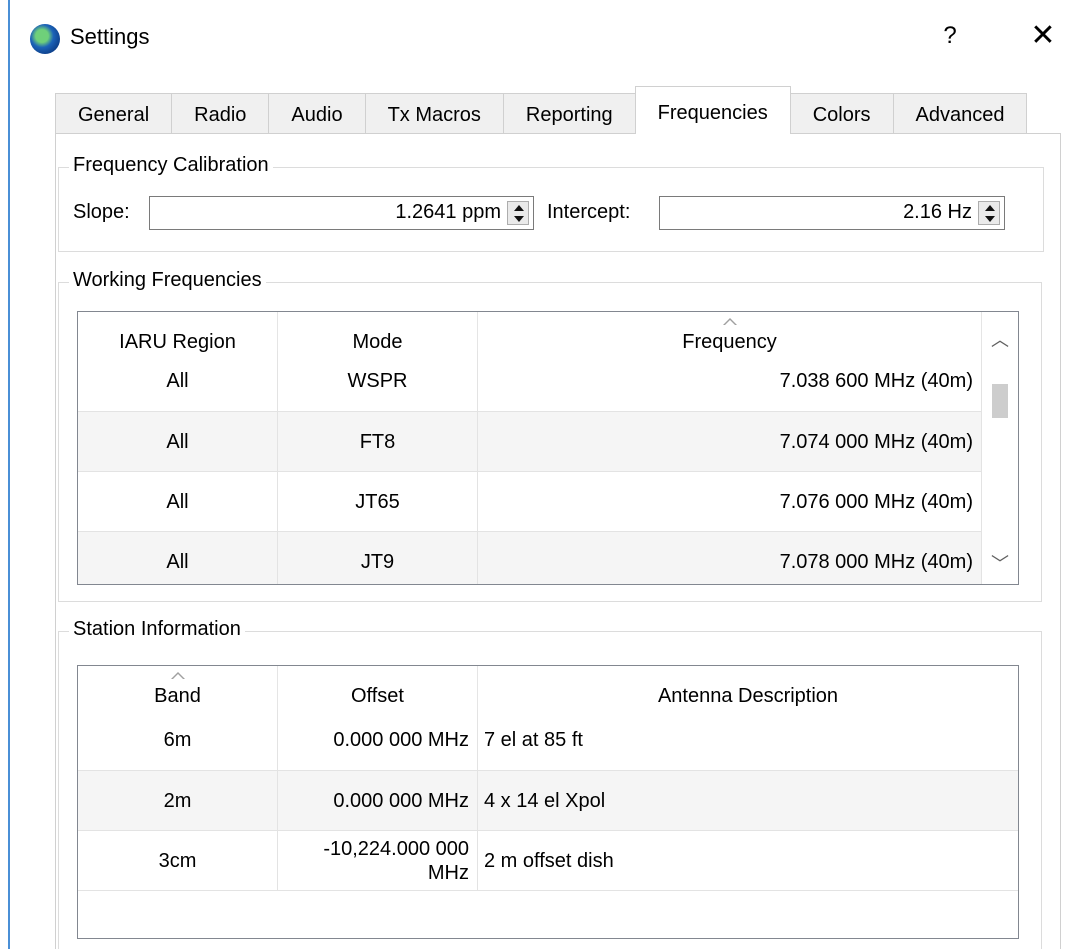 The image size is (1078, 949). I want to click on frequency-cell: 7.074 000 MHz (40m), so click(730, 442).